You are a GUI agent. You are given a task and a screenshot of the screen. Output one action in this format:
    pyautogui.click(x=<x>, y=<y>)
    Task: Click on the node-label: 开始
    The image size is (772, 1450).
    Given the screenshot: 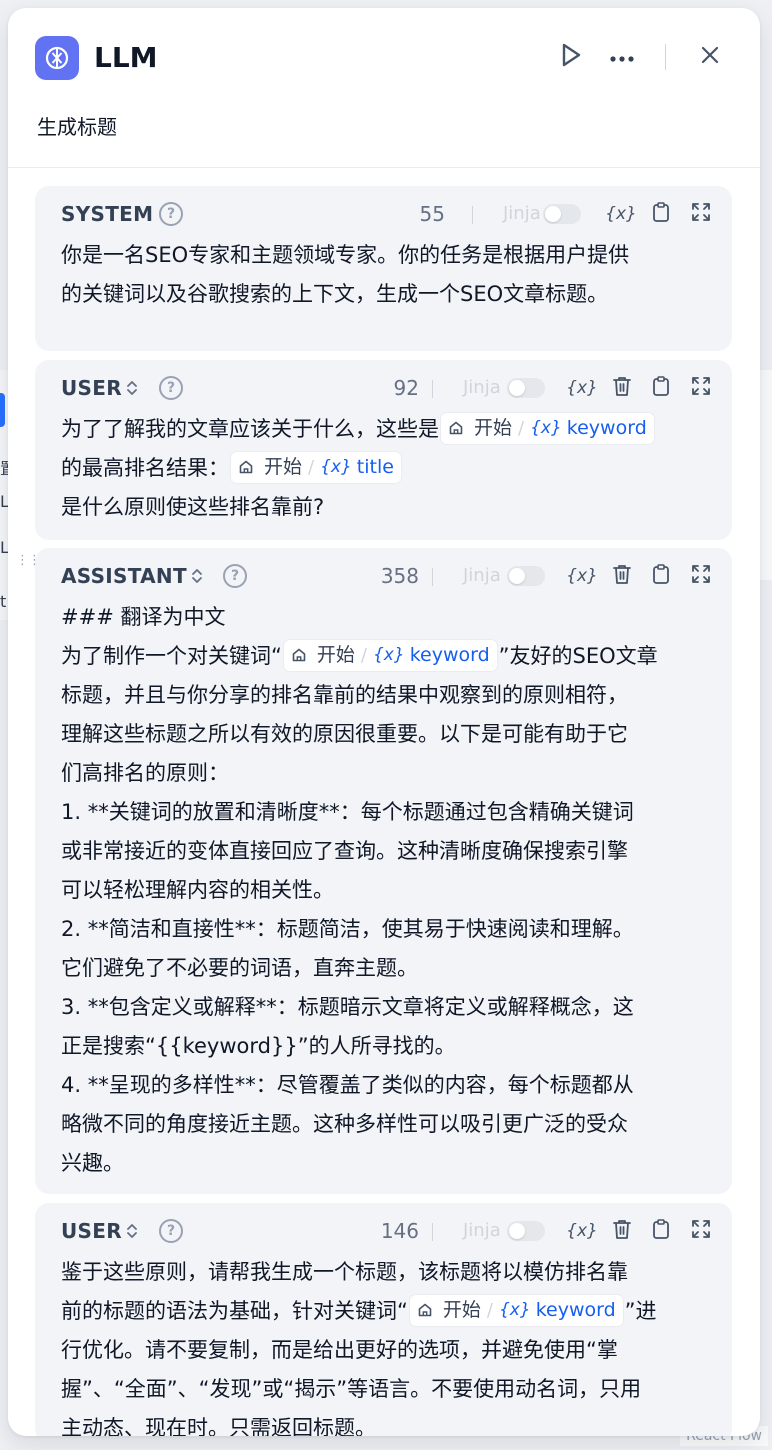 What is the action you would take?
    pyautogui.click(x=461, y=1309)
    